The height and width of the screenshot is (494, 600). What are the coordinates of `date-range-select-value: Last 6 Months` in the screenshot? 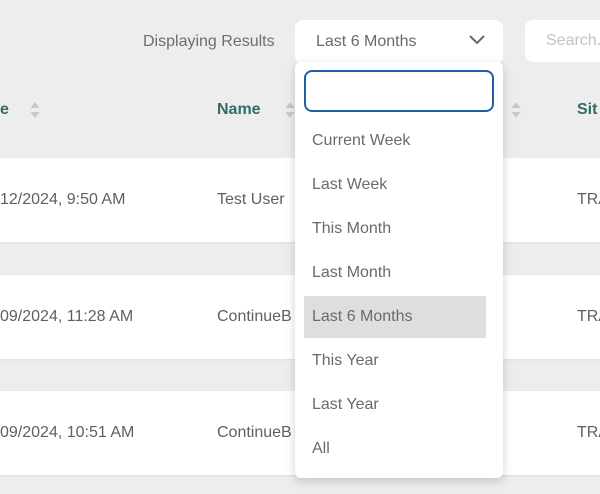 It's located at (366, 41).